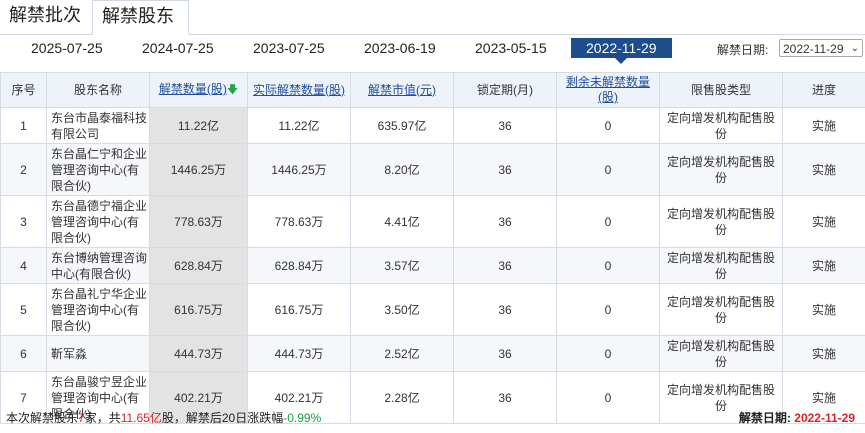 Image resolution: width=865 pixels, height=433 pixels. What do you see at coordinates (824, 418) in the screenshot?
I see `footer-date-value: 2022-11-29` at bounding box center [824, 418].